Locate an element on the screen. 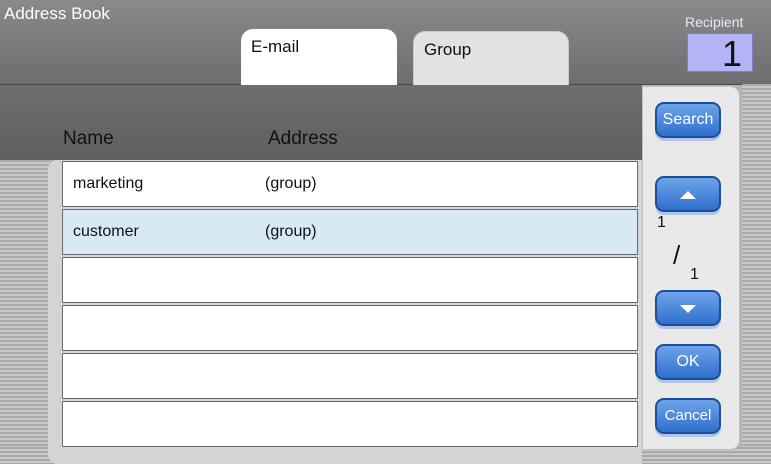 Image resolution: width=771 pixels, height=464 pixels. recipient-label: Recipient is located at coordinates (714, 22).